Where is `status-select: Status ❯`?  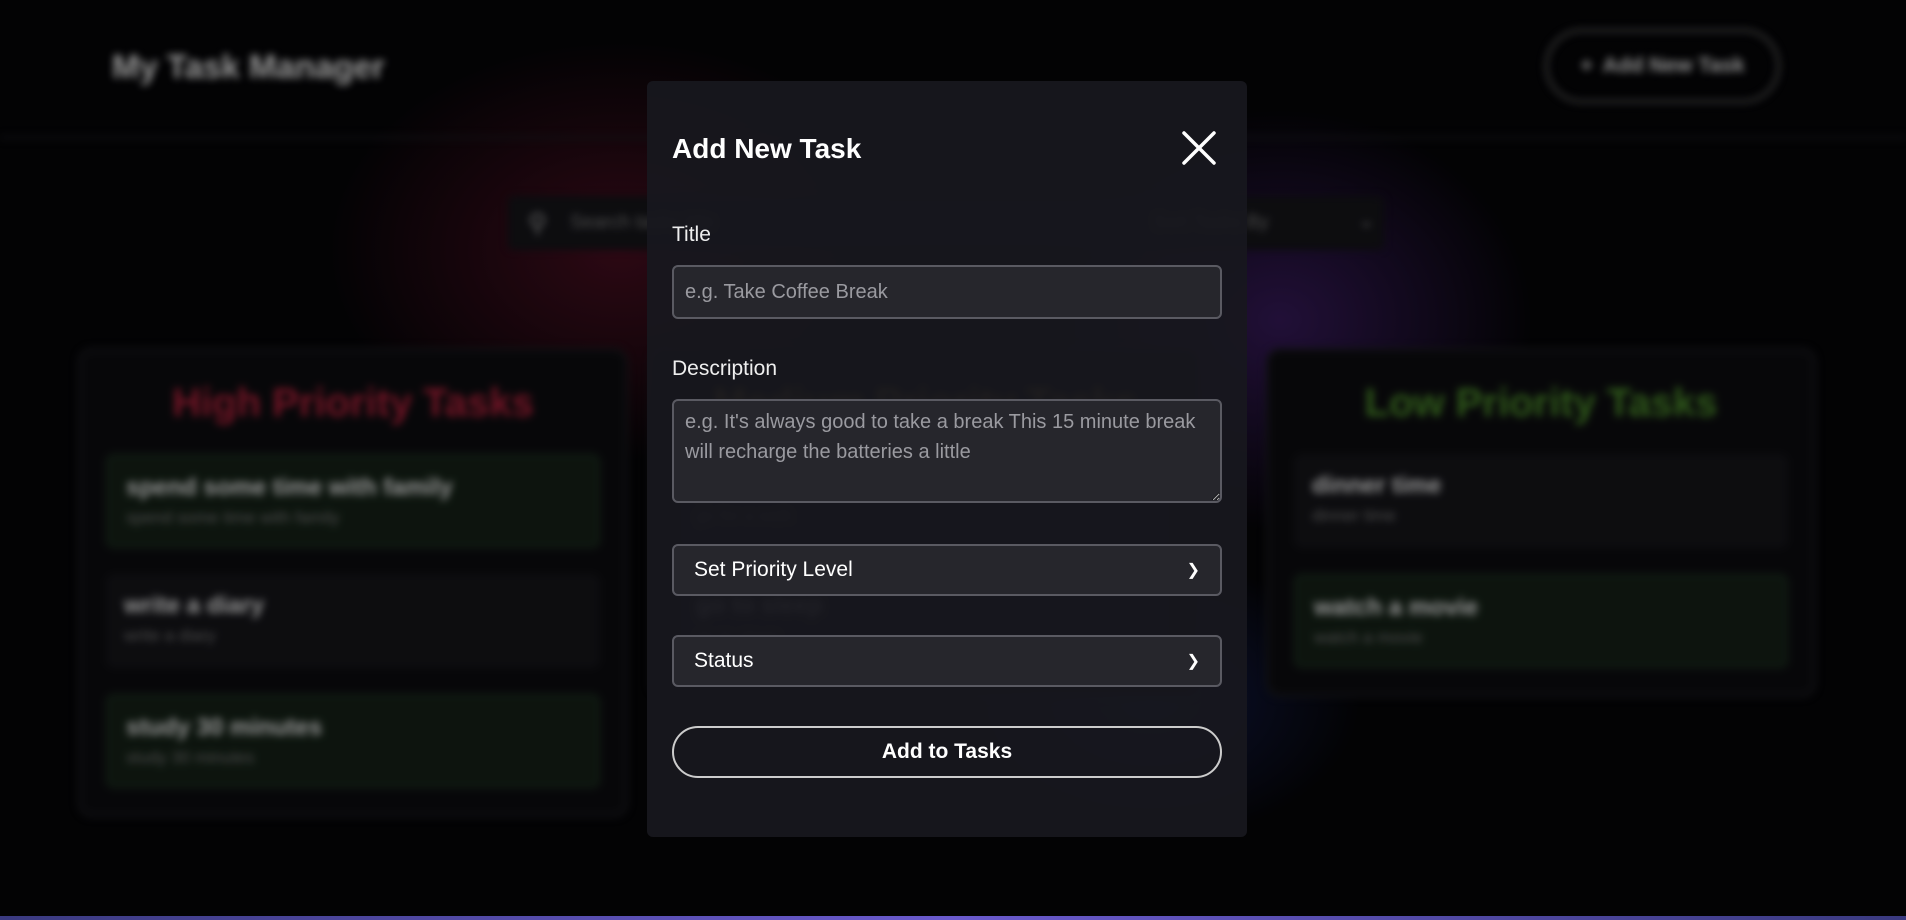
status-select: Status ❯ is located at coordinates (947, 661).